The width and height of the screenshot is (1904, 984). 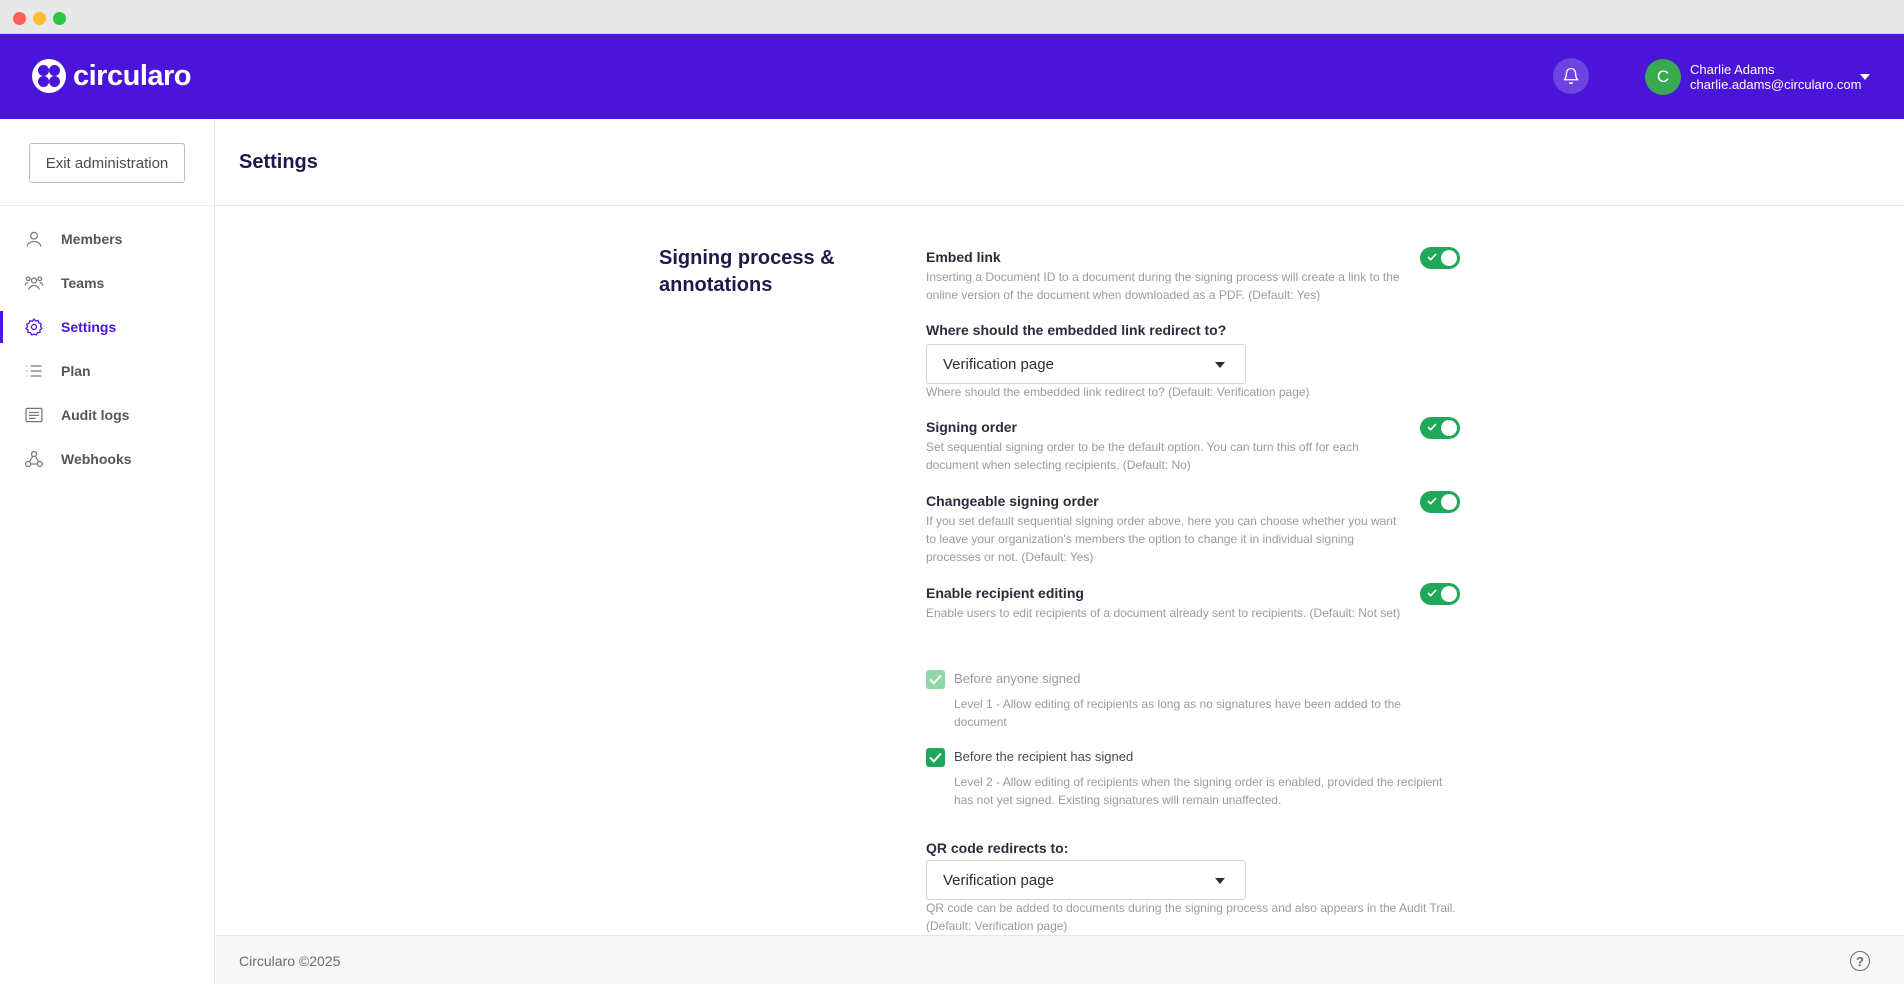 What do you see at coordinates (83, 283) in the screenshot?
I see `sidebar-item-label: Teams` at bounding box center [83, 283].